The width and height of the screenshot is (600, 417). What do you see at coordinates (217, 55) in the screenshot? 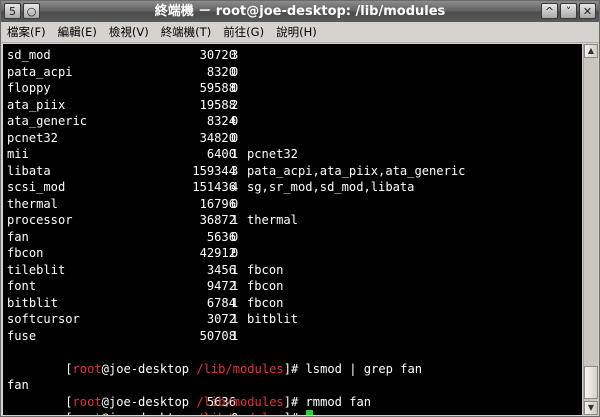
I see `module-size: 30720` at bounding box center [217, 55].